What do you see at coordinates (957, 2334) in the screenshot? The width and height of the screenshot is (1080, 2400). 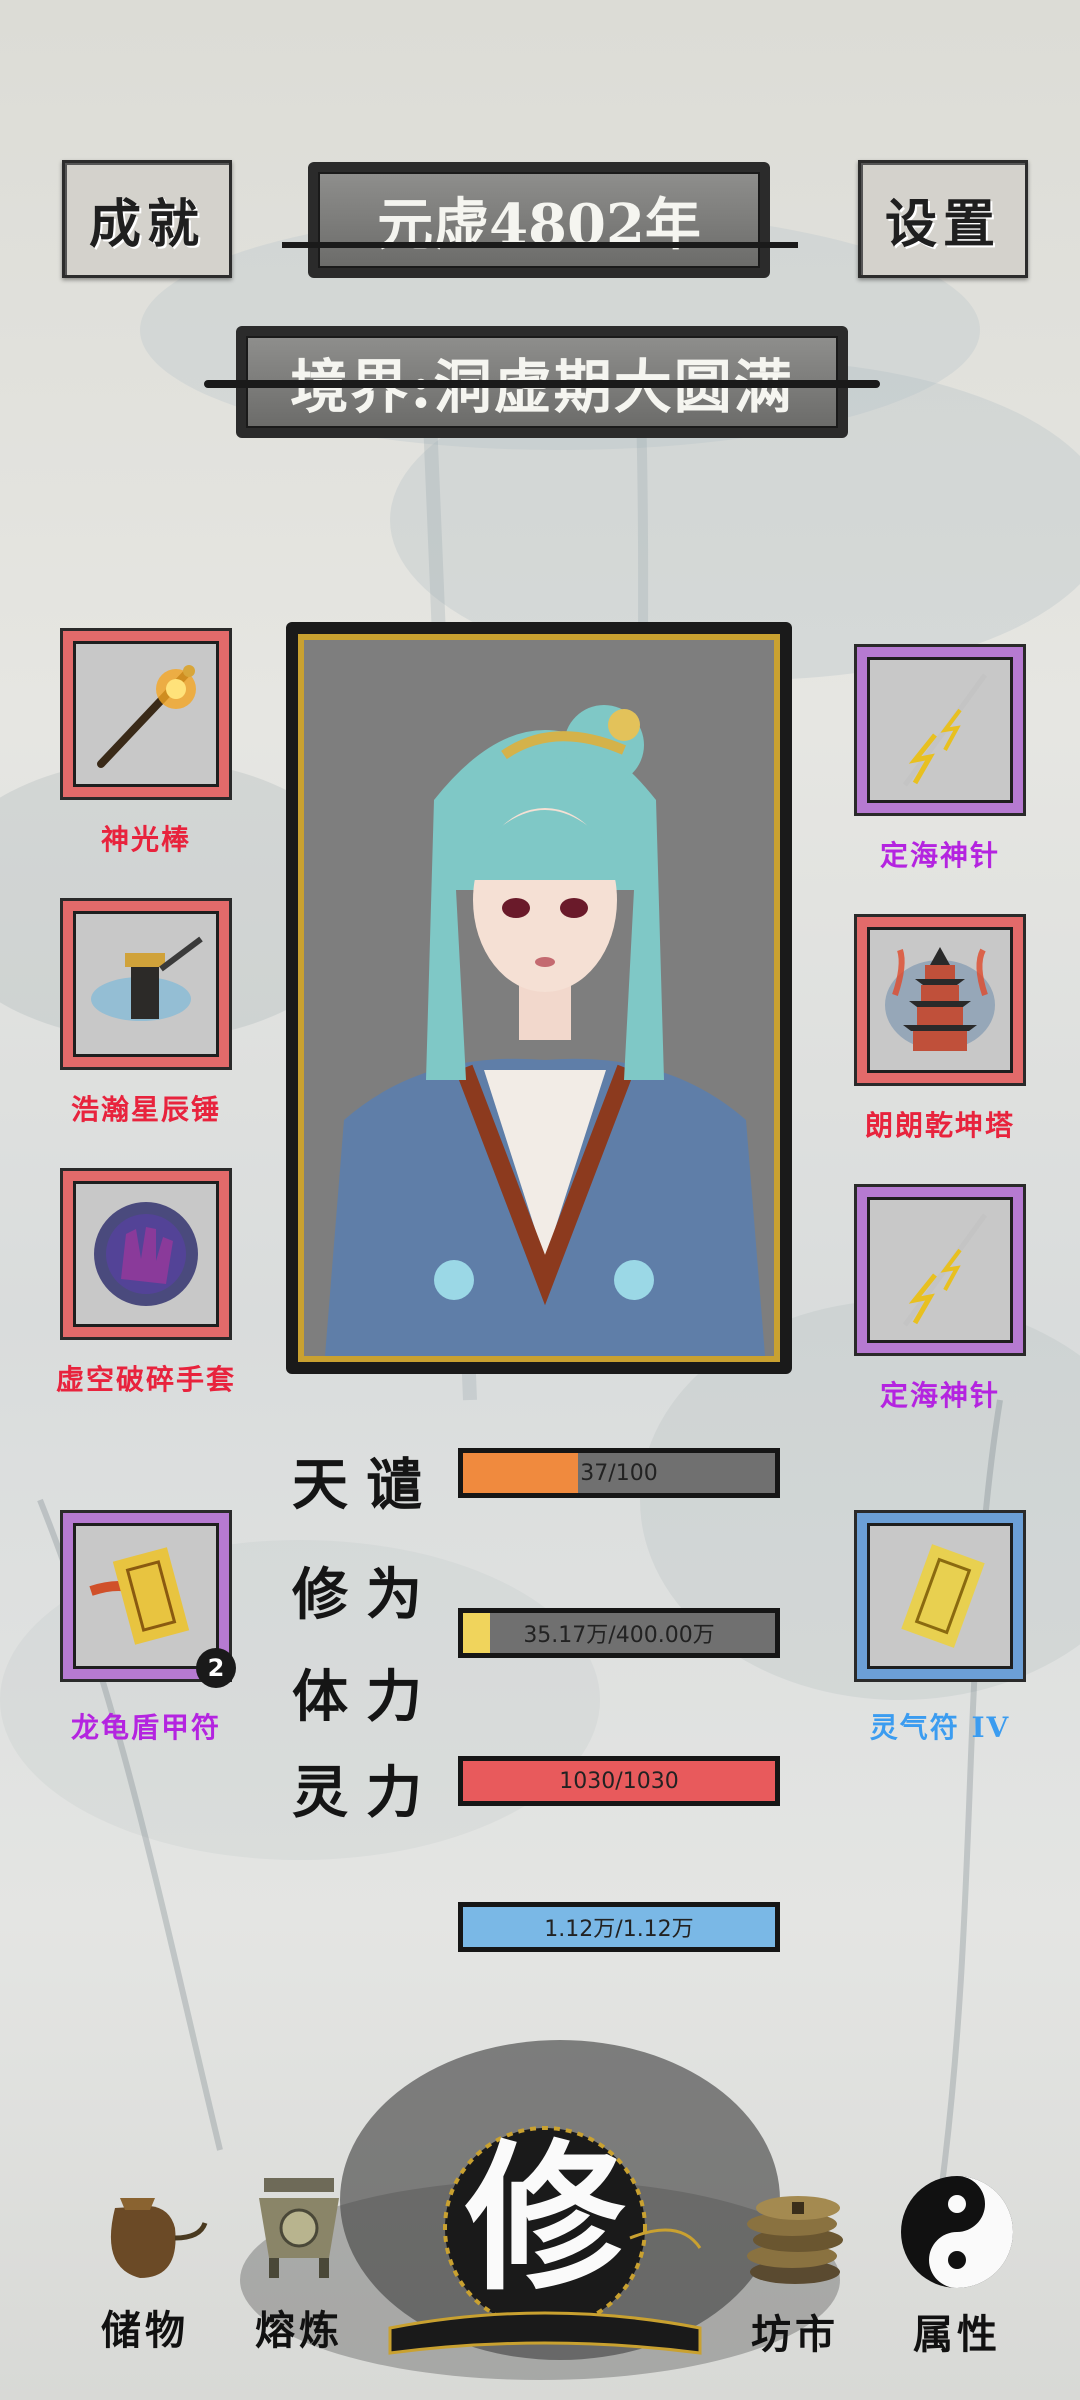 I see `nav-attributes-label: 属性` at bounding box center [957, 2334].